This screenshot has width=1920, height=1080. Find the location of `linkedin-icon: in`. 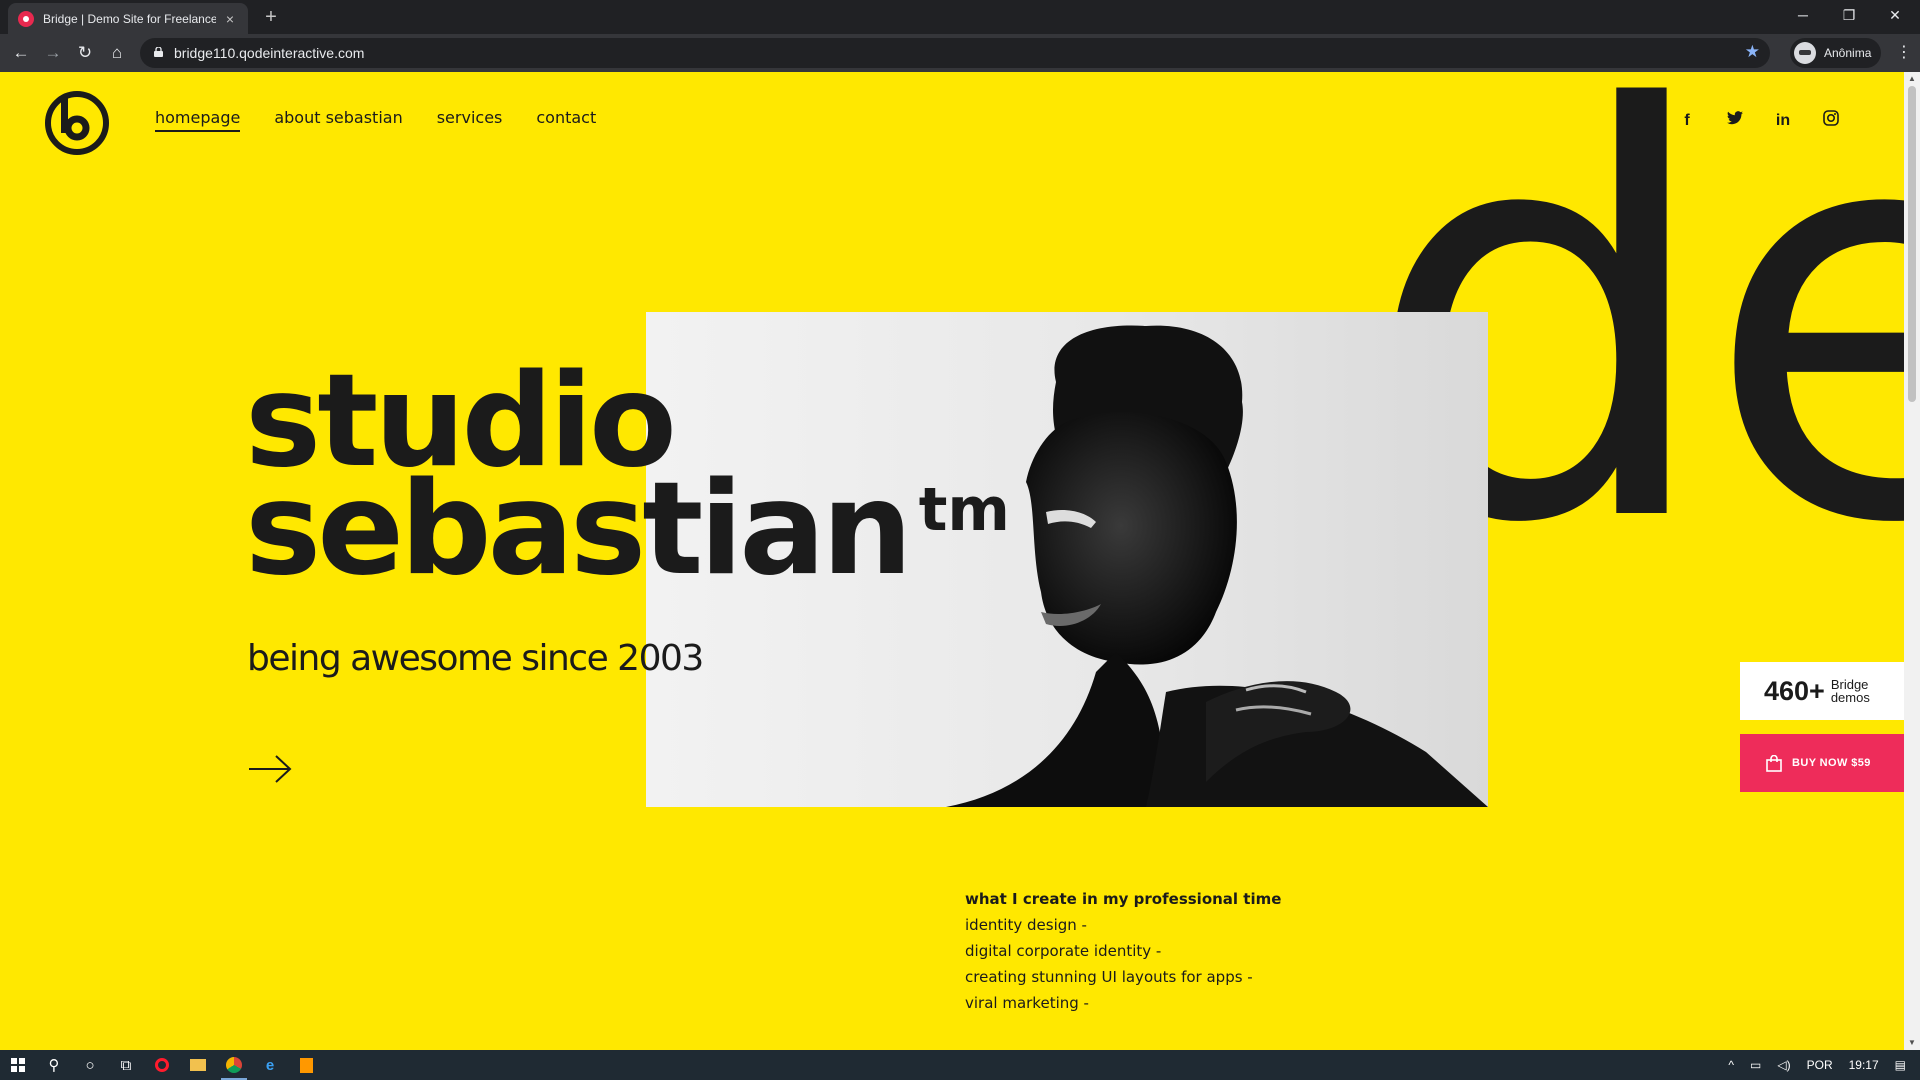

linkedin-icon: in is located at coordinates (1783, 121).